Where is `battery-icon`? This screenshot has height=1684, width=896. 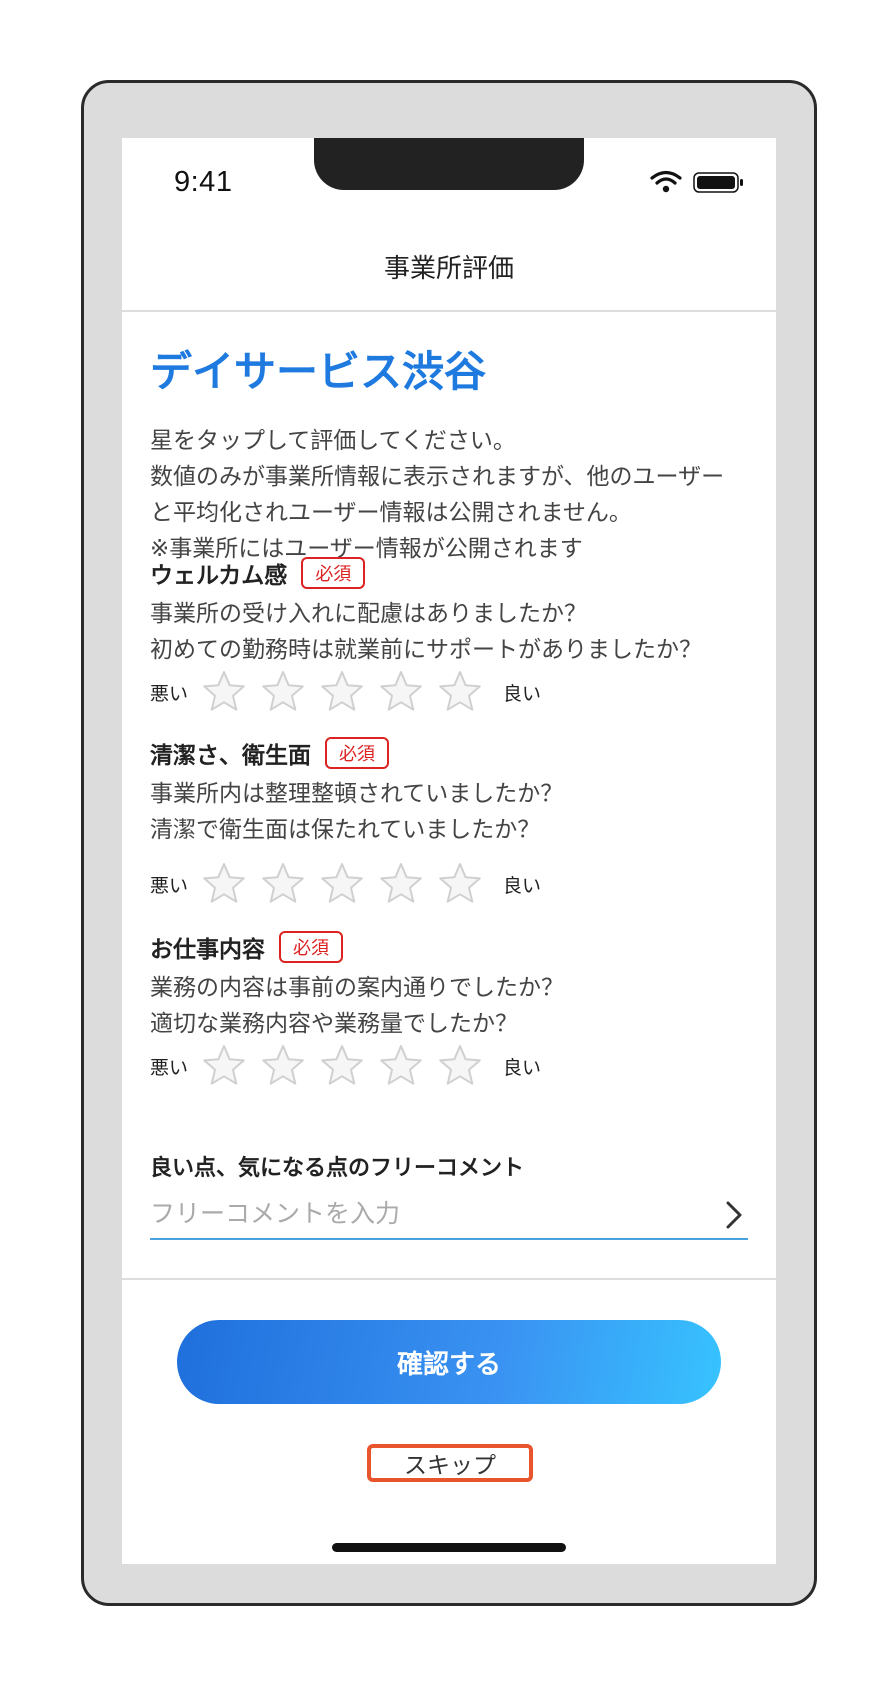 battery-icon is located at coordinates (718, 182).